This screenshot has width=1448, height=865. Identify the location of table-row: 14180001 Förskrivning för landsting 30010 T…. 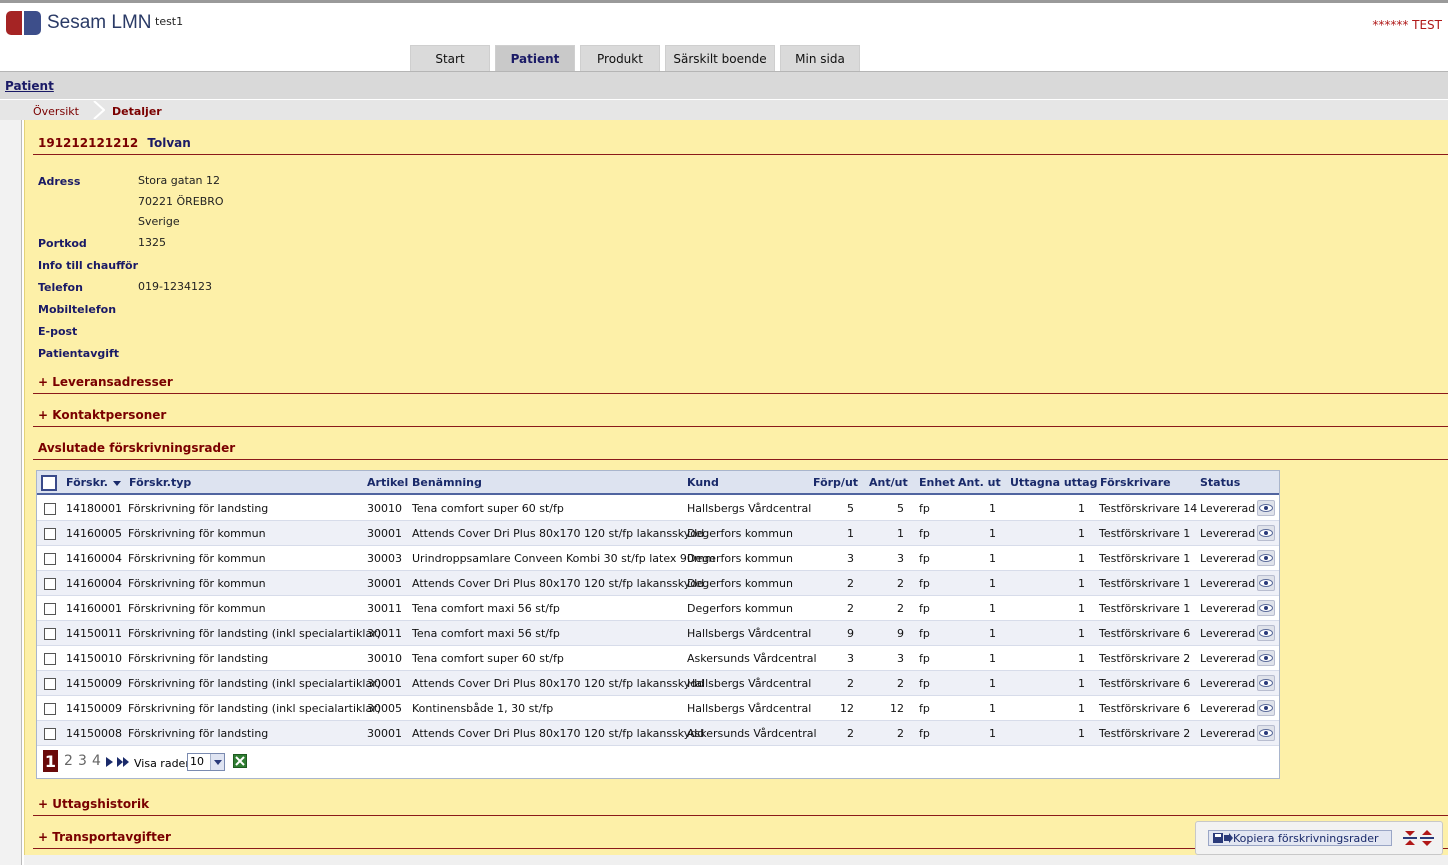
(658, 508).